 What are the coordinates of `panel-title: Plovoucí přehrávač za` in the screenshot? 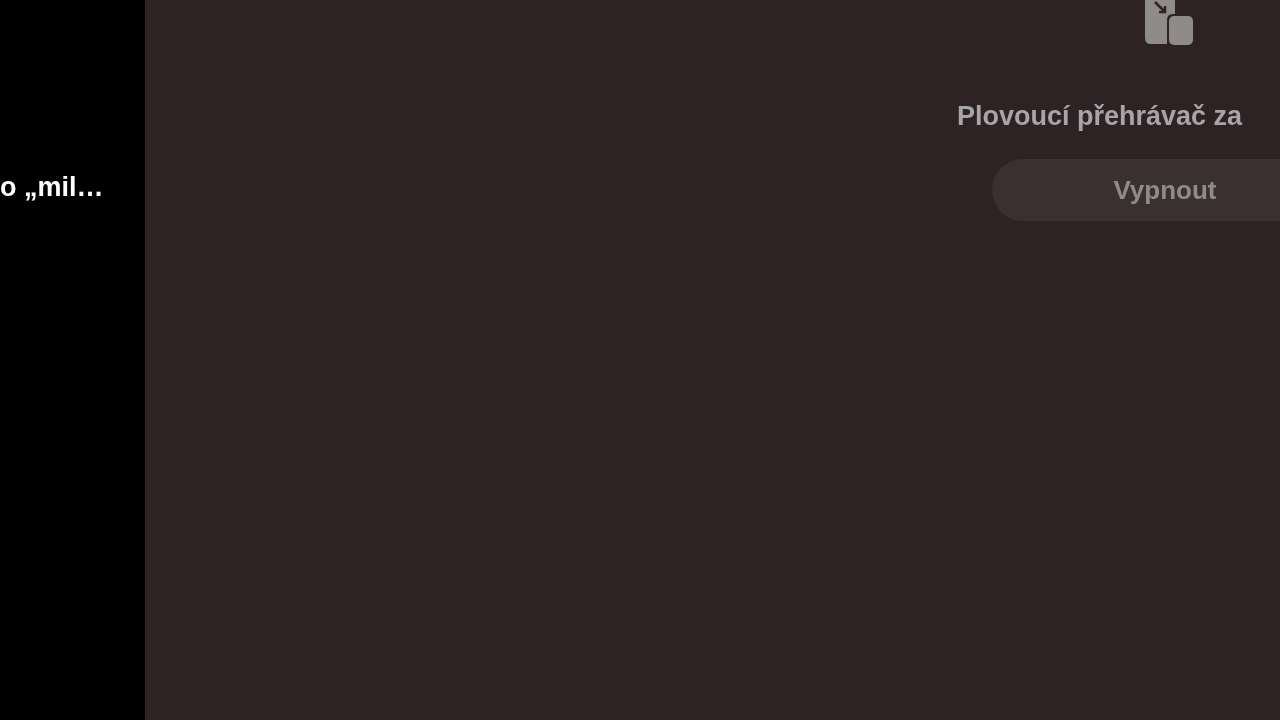 It's located at (1100, 116).